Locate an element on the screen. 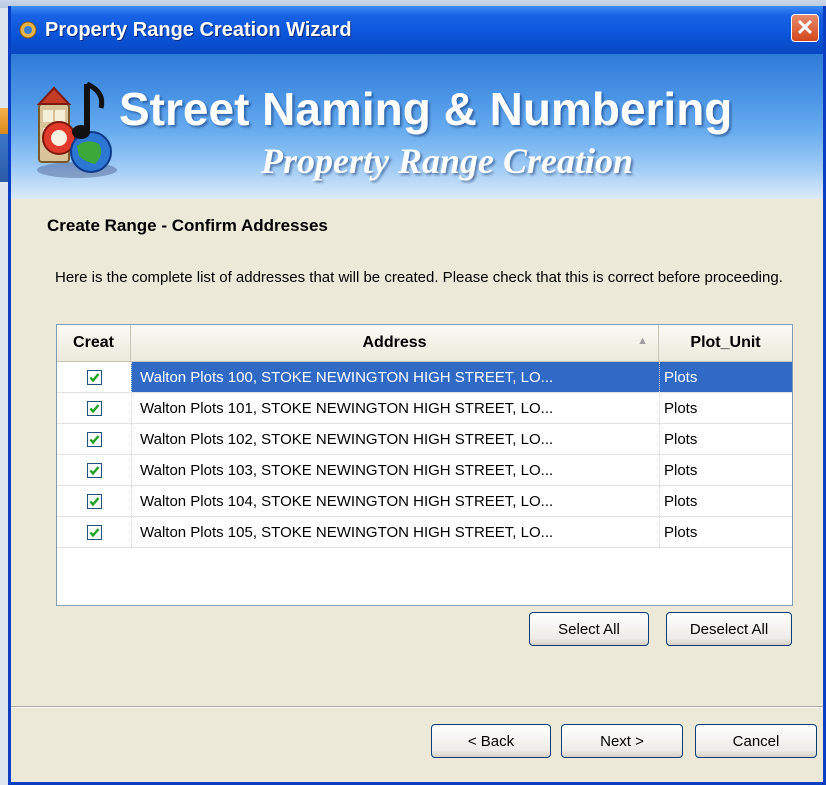  column-header-creat-label: Creat is located at coordinates (93, 342).